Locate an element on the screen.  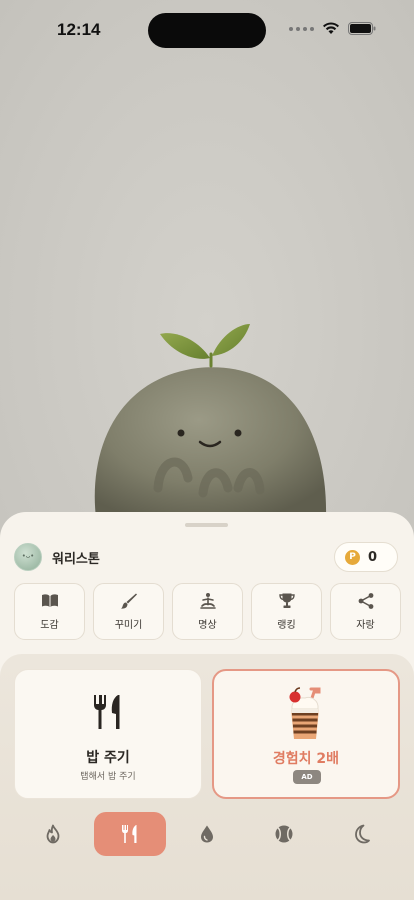
wifi-icon is located at coordinates (331, 28).